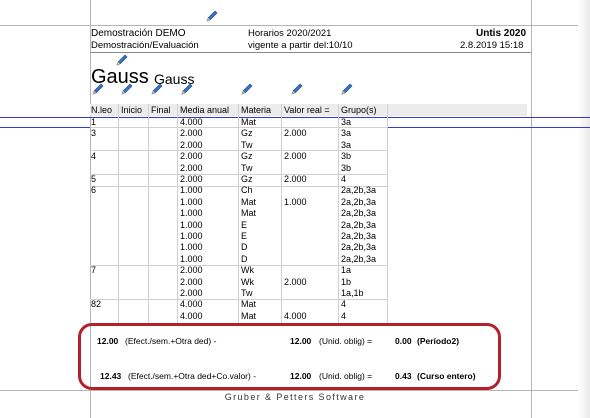  Describe the element at coordinates (94, 122) in the screenshot. I see `cell-nleo: 1` at that location.